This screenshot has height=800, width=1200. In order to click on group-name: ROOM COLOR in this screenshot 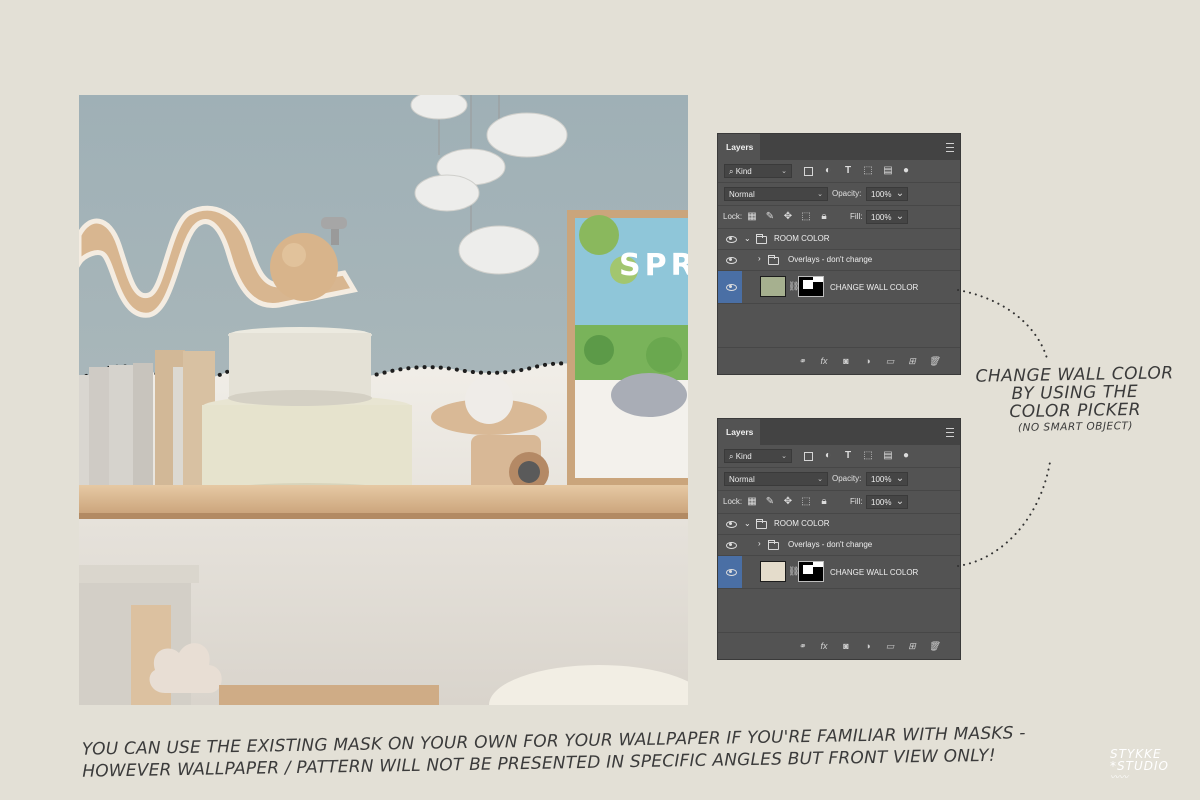, I will do `click(802, 523)`.